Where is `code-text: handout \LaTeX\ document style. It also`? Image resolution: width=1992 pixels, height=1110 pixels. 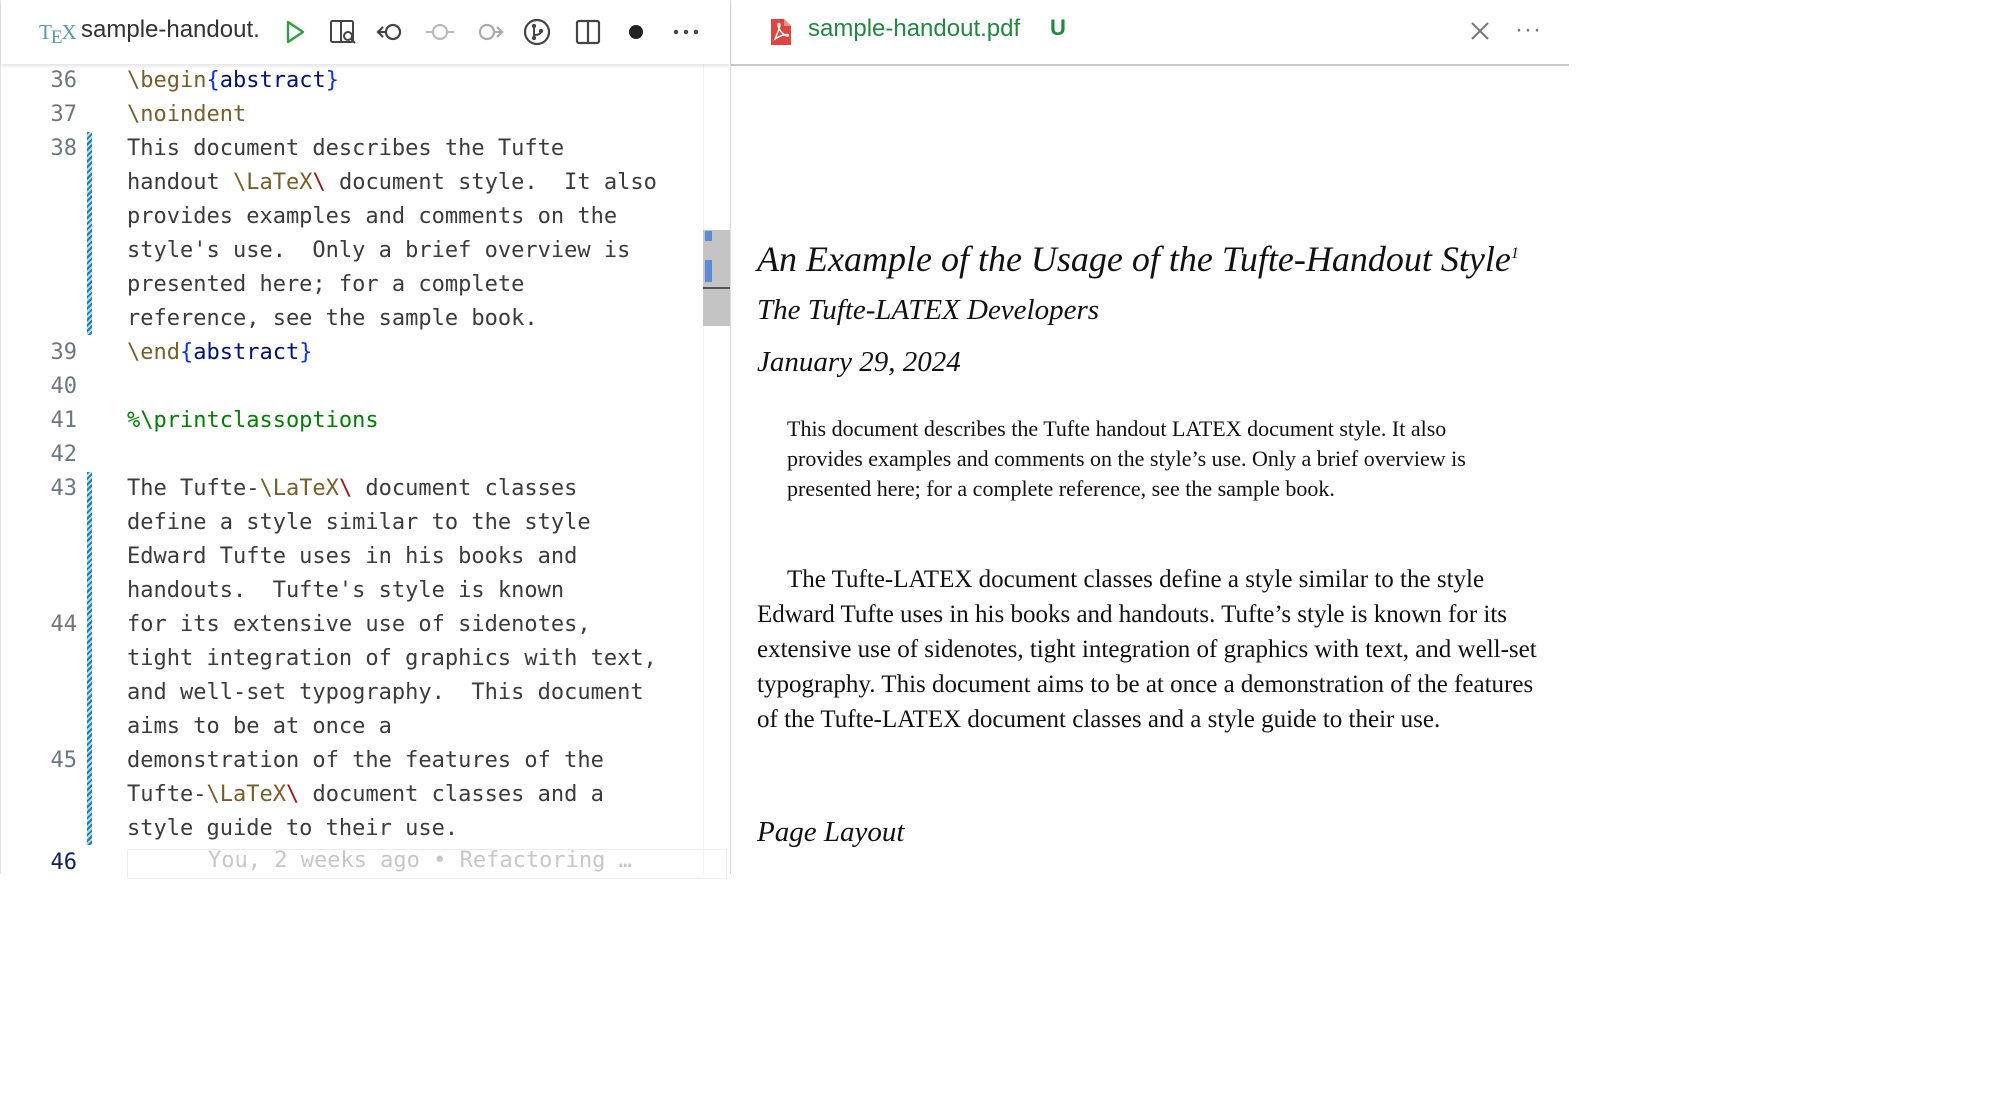 code-text: handout \LaTeX\ document style. It also is located at coordinates (392, 183).